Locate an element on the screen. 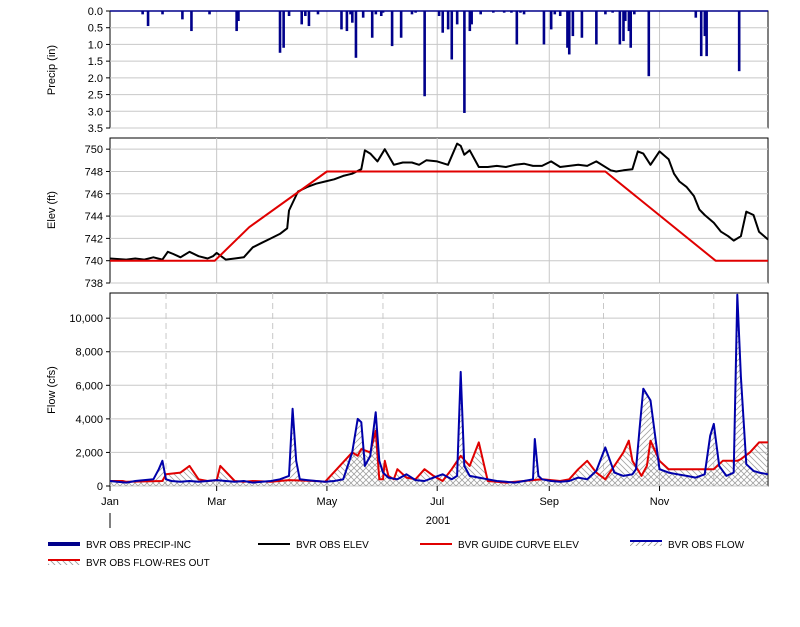 The image size is (800, 627). legend-item-resout: BVR OBS FLOW-RES OUT is located at coordinates (129, 563).